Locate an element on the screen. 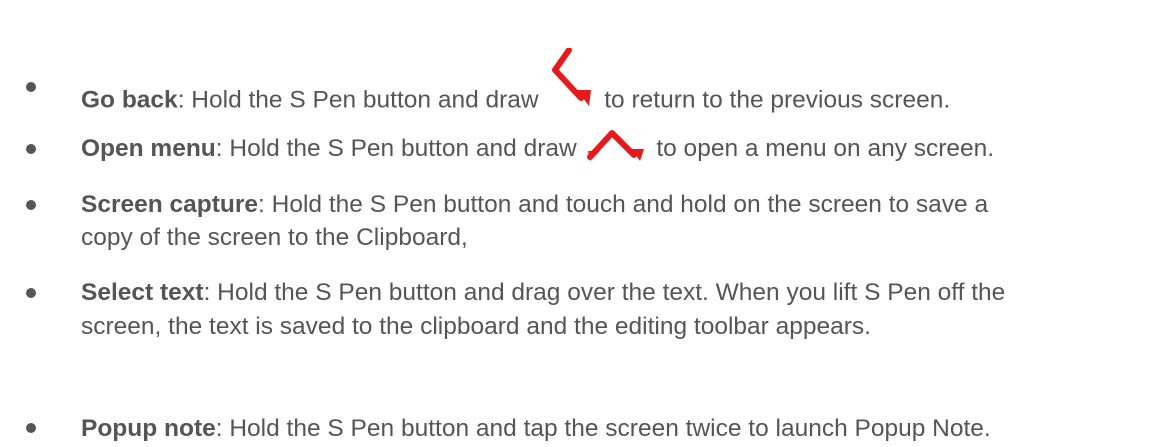 The image size is (1169, 447). item-text-continued: copy of the screen to the Clipboard, is located at coordinates (274, 237).